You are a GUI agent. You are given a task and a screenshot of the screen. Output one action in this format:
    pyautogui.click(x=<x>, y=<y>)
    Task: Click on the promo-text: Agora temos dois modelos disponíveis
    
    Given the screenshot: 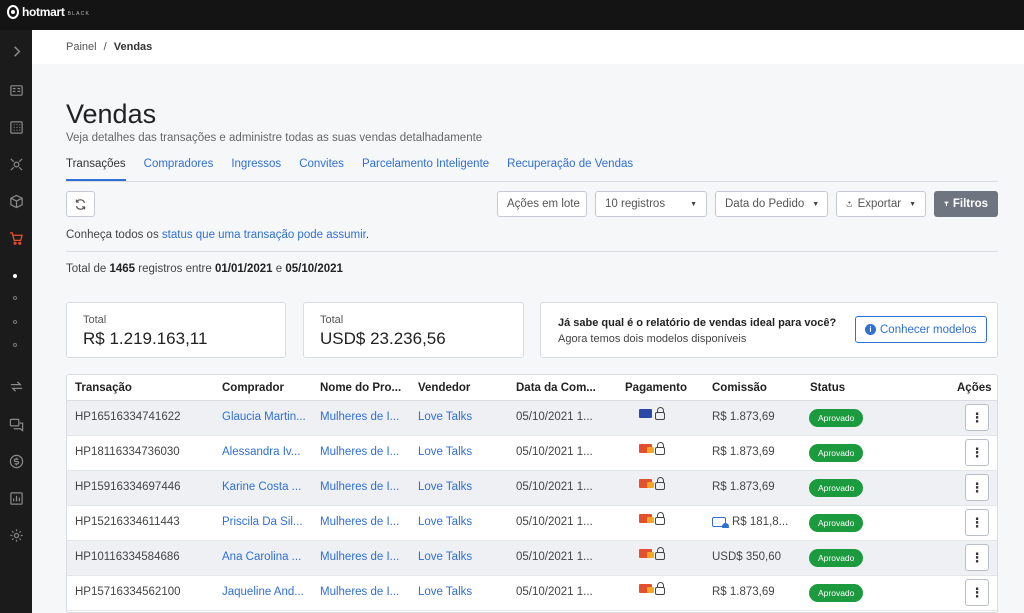 What is the action you would take?
    pyautogui.click(x=652, y=339)
    